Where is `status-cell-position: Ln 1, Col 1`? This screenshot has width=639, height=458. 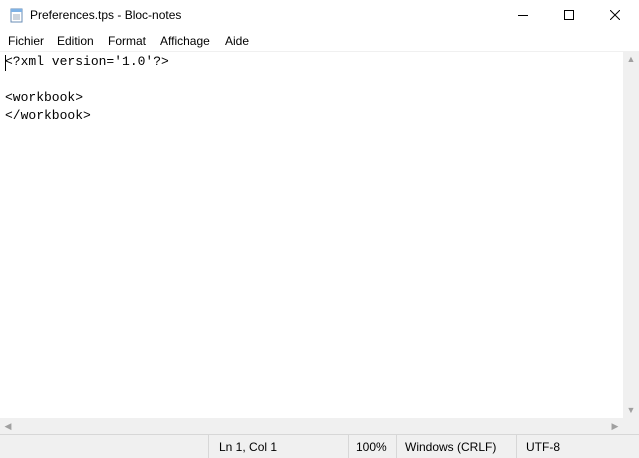
status-cell-position: Ln 1, Col 1 is located at coordinates (278, 446).